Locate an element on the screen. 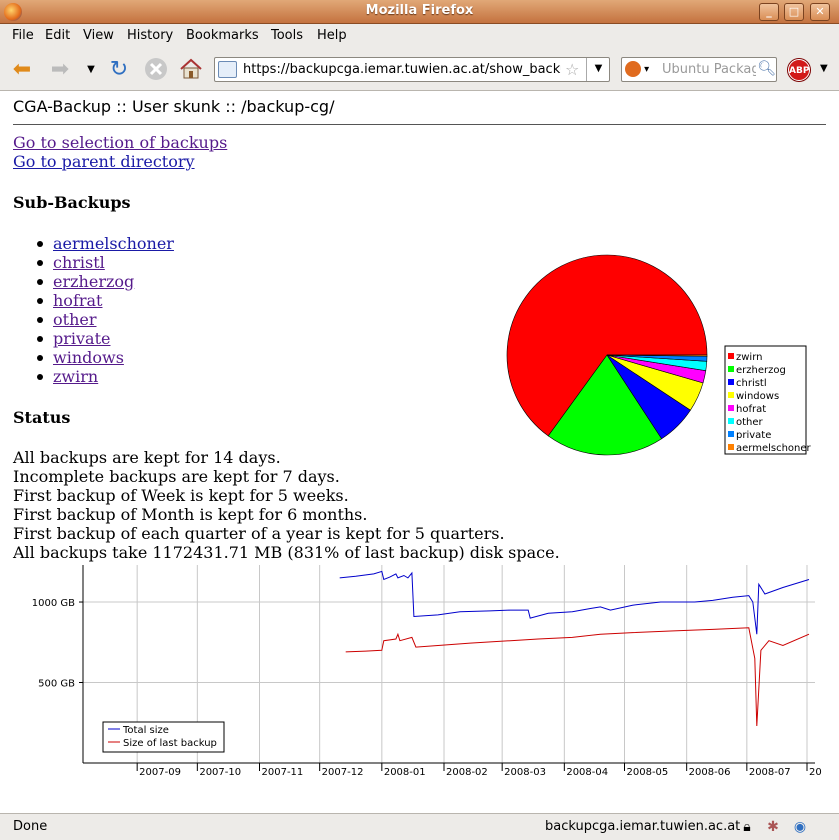  legend-label-windows: windows is located at coordinates (757, 396).